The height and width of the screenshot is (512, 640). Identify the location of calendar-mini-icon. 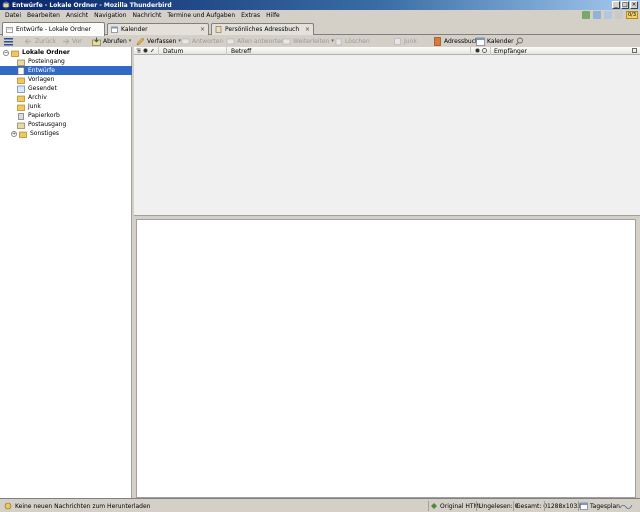
(607, 15).